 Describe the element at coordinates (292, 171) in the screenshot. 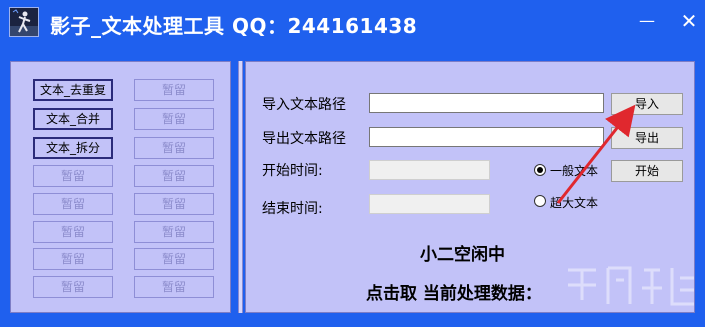

I see `start-time-label: 开始时间:` at that location.